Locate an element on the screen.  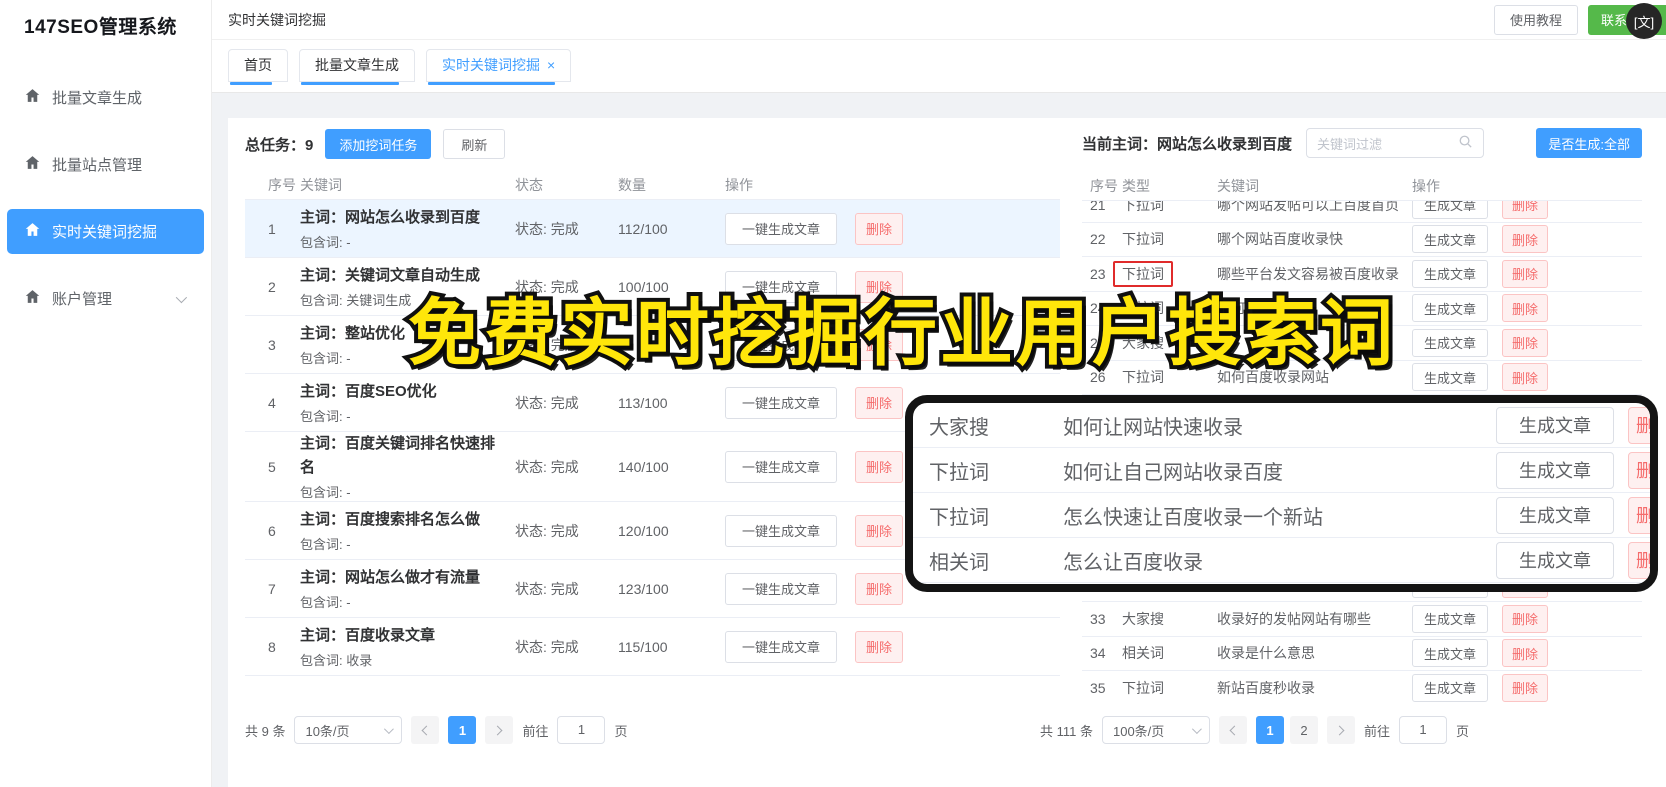
page-number: 2 is located at coordinates (1303, 730).